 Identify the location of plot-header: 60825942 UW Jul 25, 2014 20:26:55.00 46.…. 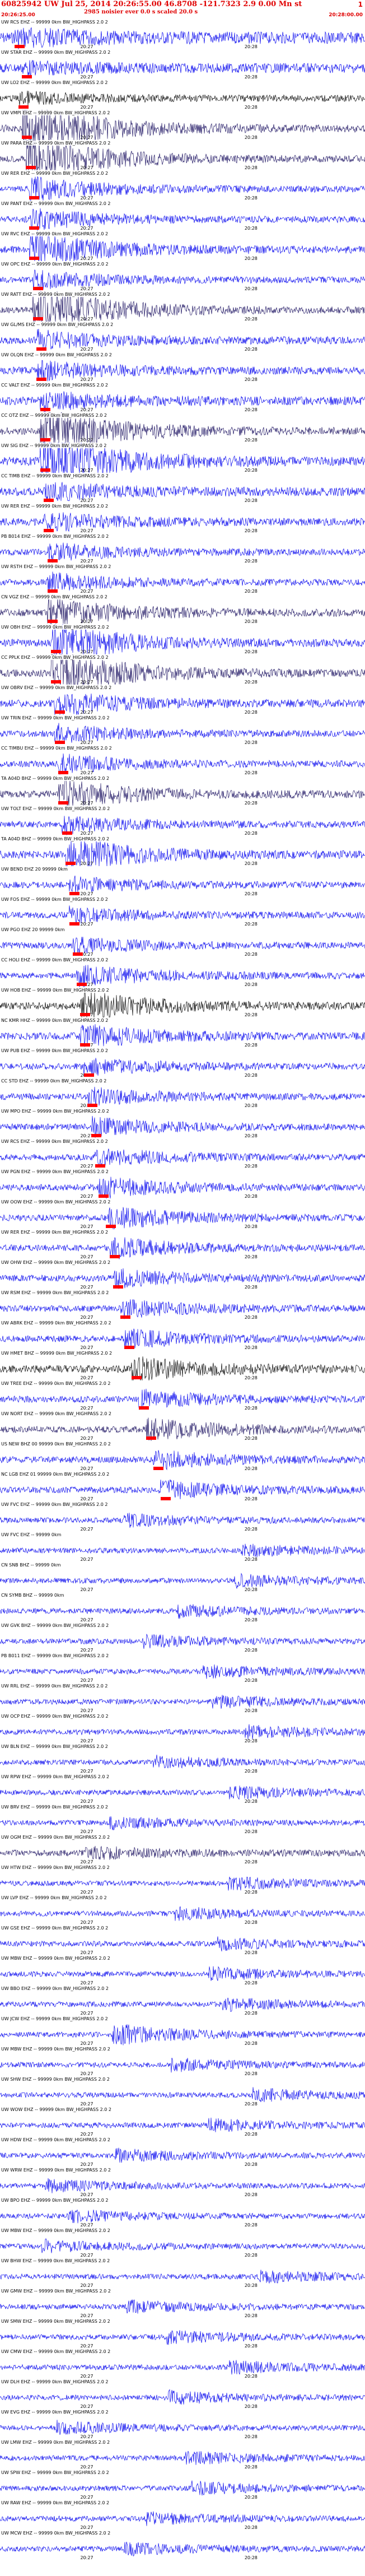
(182, 9).